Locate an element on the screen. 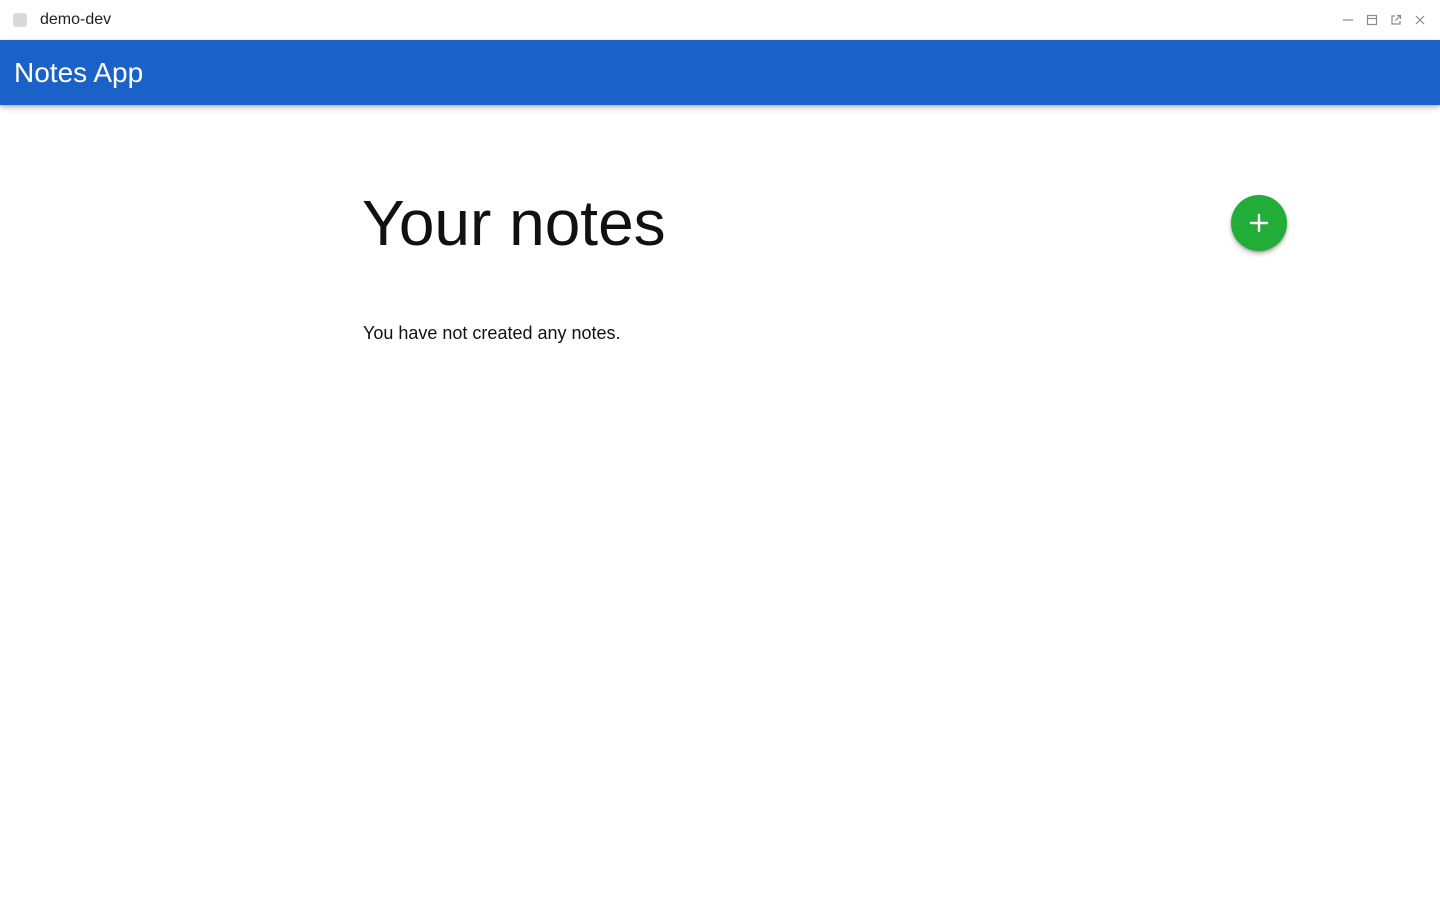  maximize-button is located at coordinates (1372, 20).